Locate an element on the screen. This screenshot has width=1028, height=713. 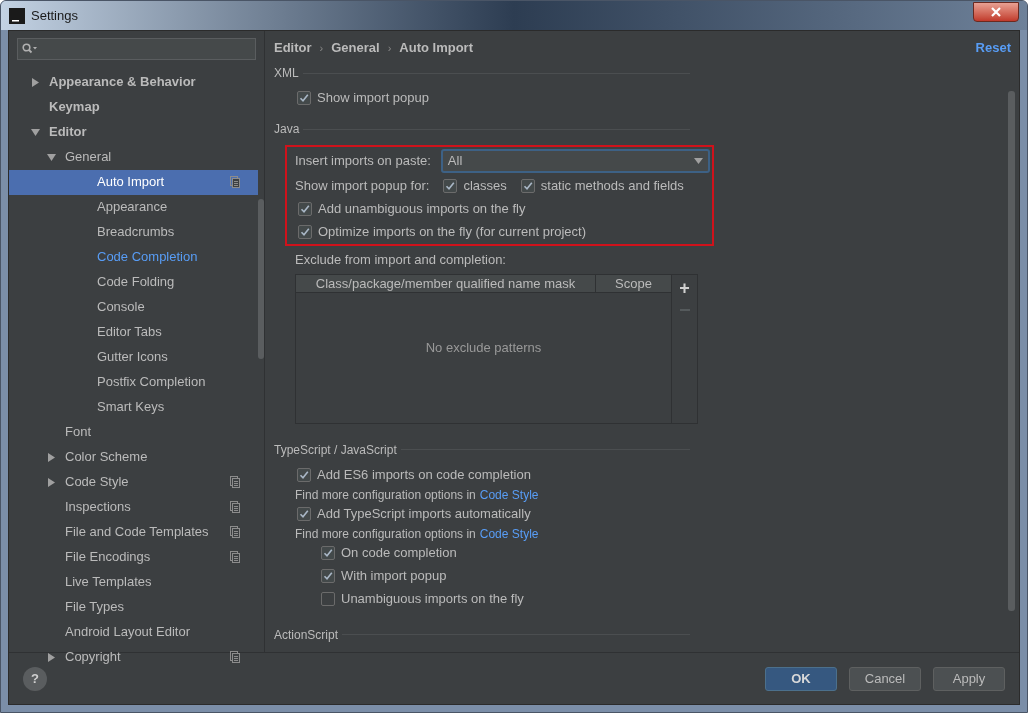
checkbox-label: Add ES6 imports on code completion is located at coordinates (424, 475).